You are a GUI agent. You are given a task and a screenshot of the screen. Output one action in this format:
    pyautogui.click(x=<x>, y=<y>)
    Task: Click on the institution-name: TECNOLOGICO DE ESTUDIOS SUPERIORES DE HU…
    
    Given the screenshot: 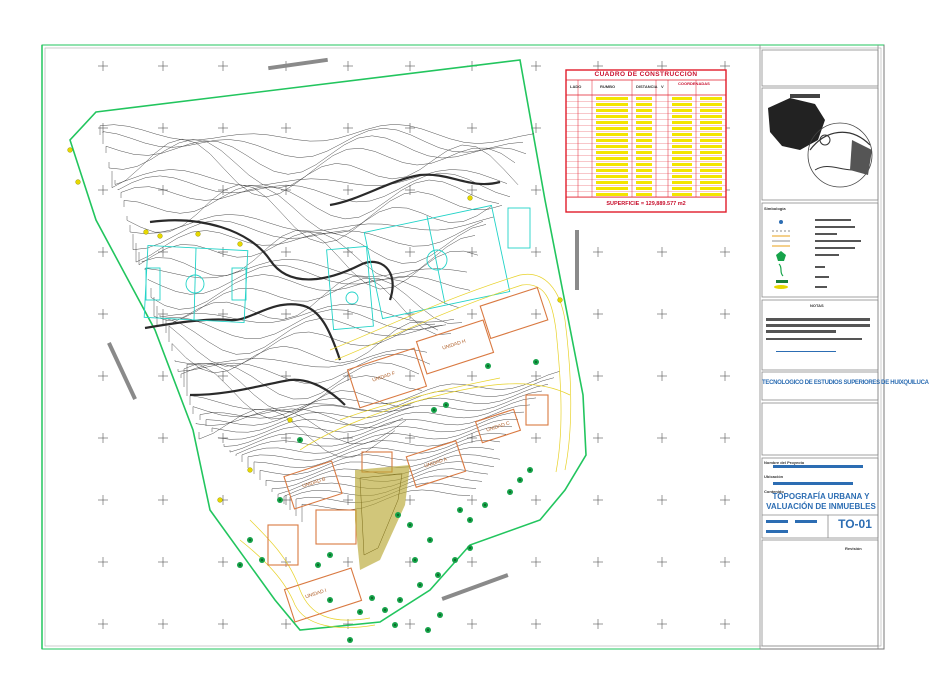 What is the action you would take?
    pyautogui.click(x=845, y=383)
    